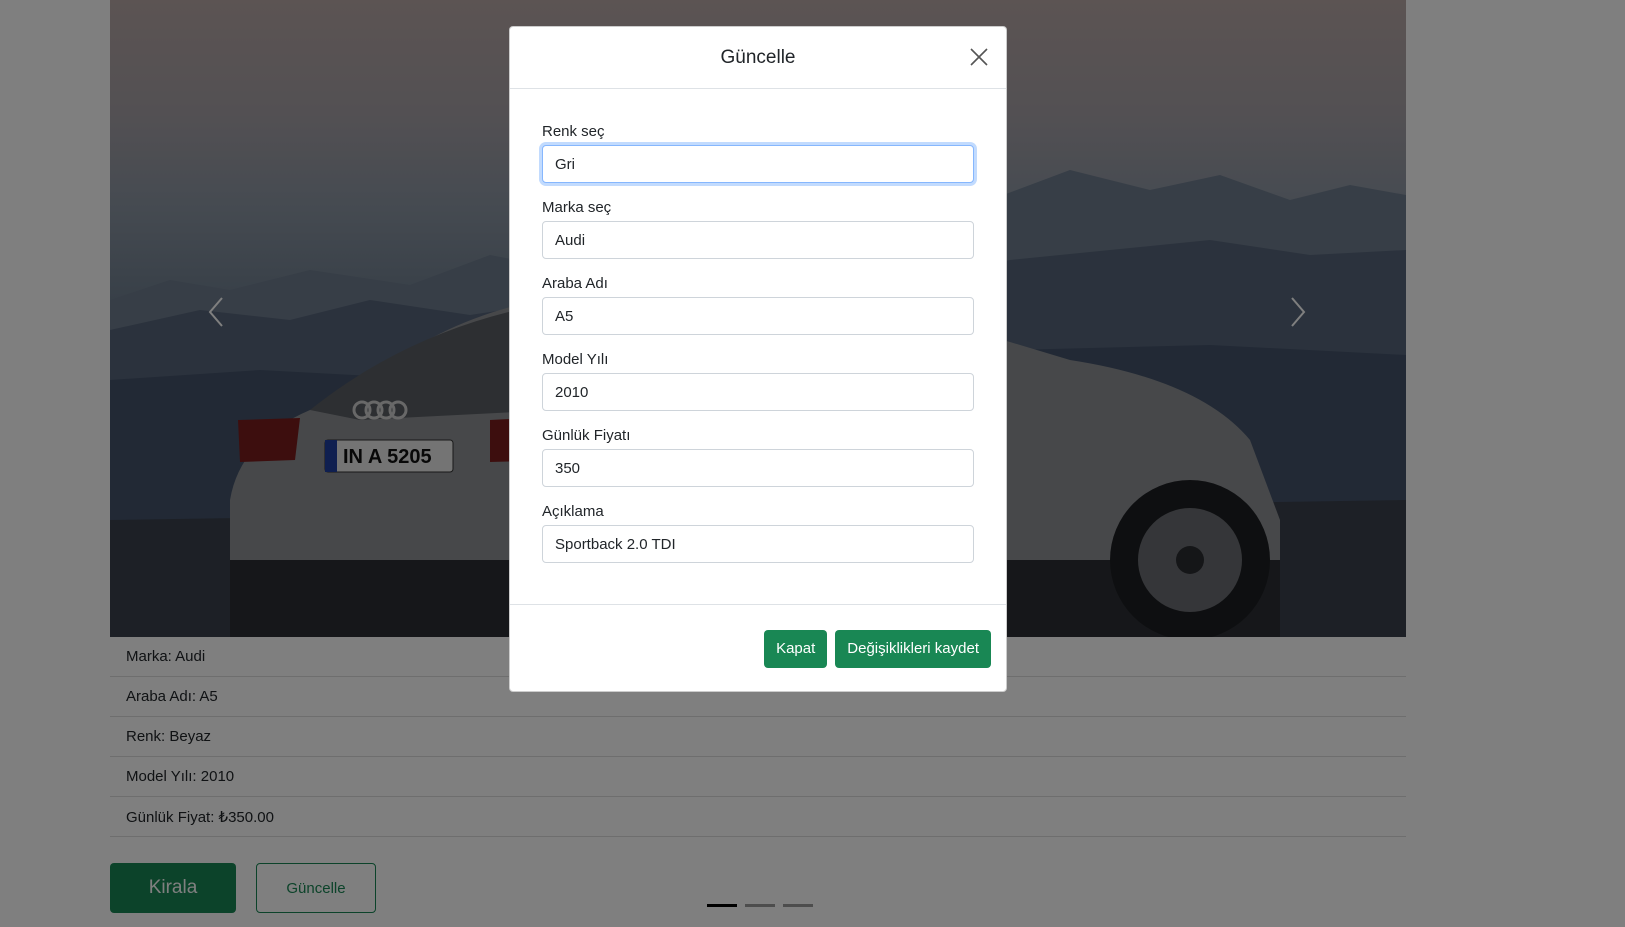 Image resolution: width=1625 pixels, height=927 pixels. I want to click on description-input, so click(758, 544).